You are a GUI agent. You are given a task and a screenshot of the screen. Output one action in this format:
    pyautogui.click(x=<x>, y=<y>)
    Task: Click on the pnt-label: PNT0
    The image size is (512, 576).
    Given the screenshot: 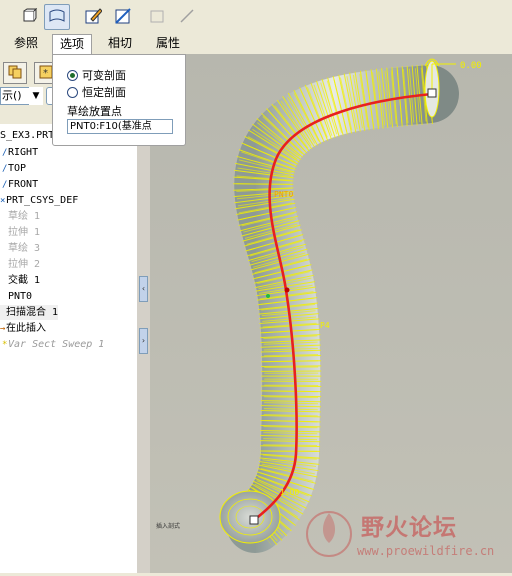 What is the action you would take?
    pyautogui.click(x=283, y=194)
    